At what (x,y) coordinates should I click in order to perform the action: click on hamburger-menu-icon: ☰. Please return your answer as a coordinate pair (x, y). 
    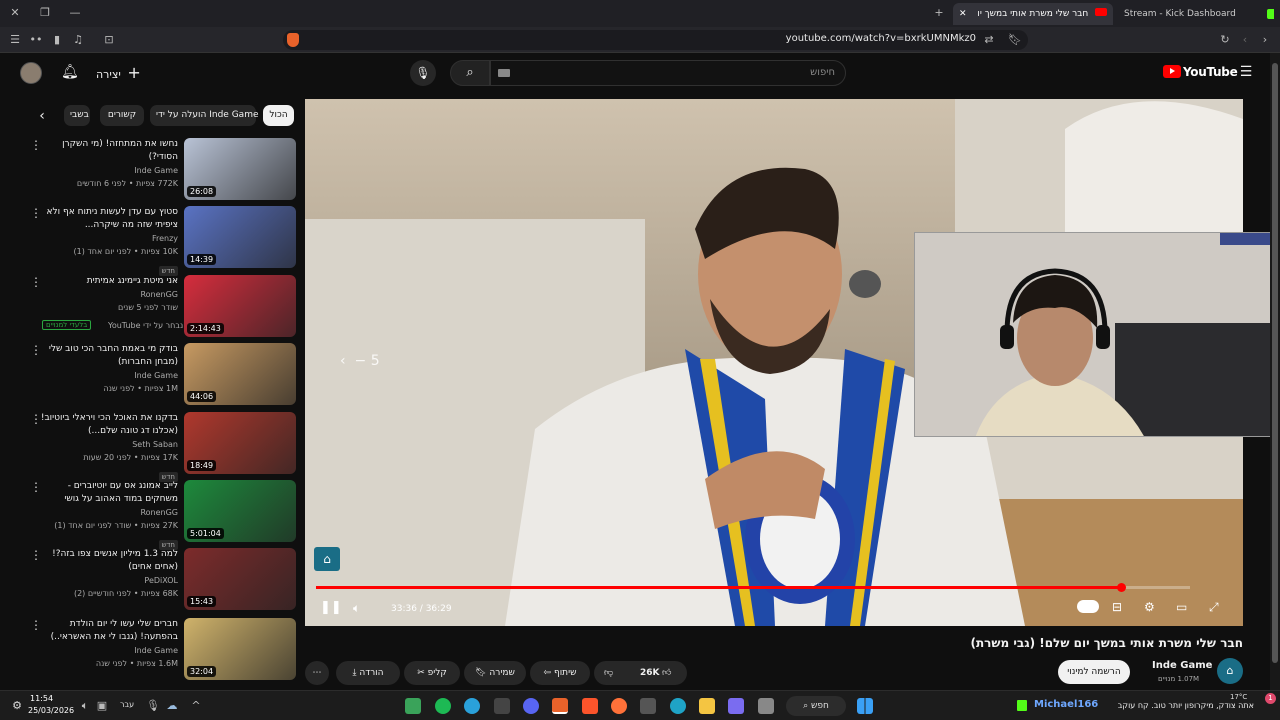
    Looking at the image, I should click on (1246, 72).